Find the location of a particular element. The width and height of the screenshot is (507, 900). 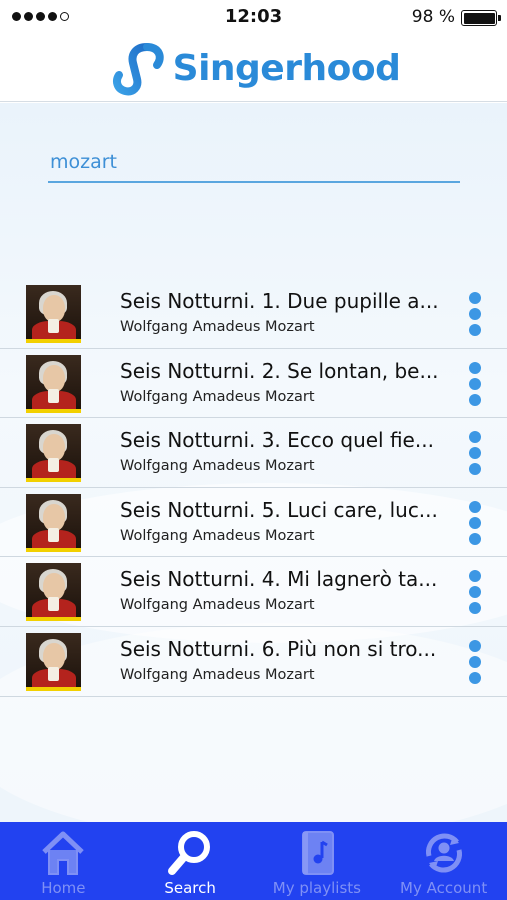

app-header: Singerhood is located at coordinates (253, 69).